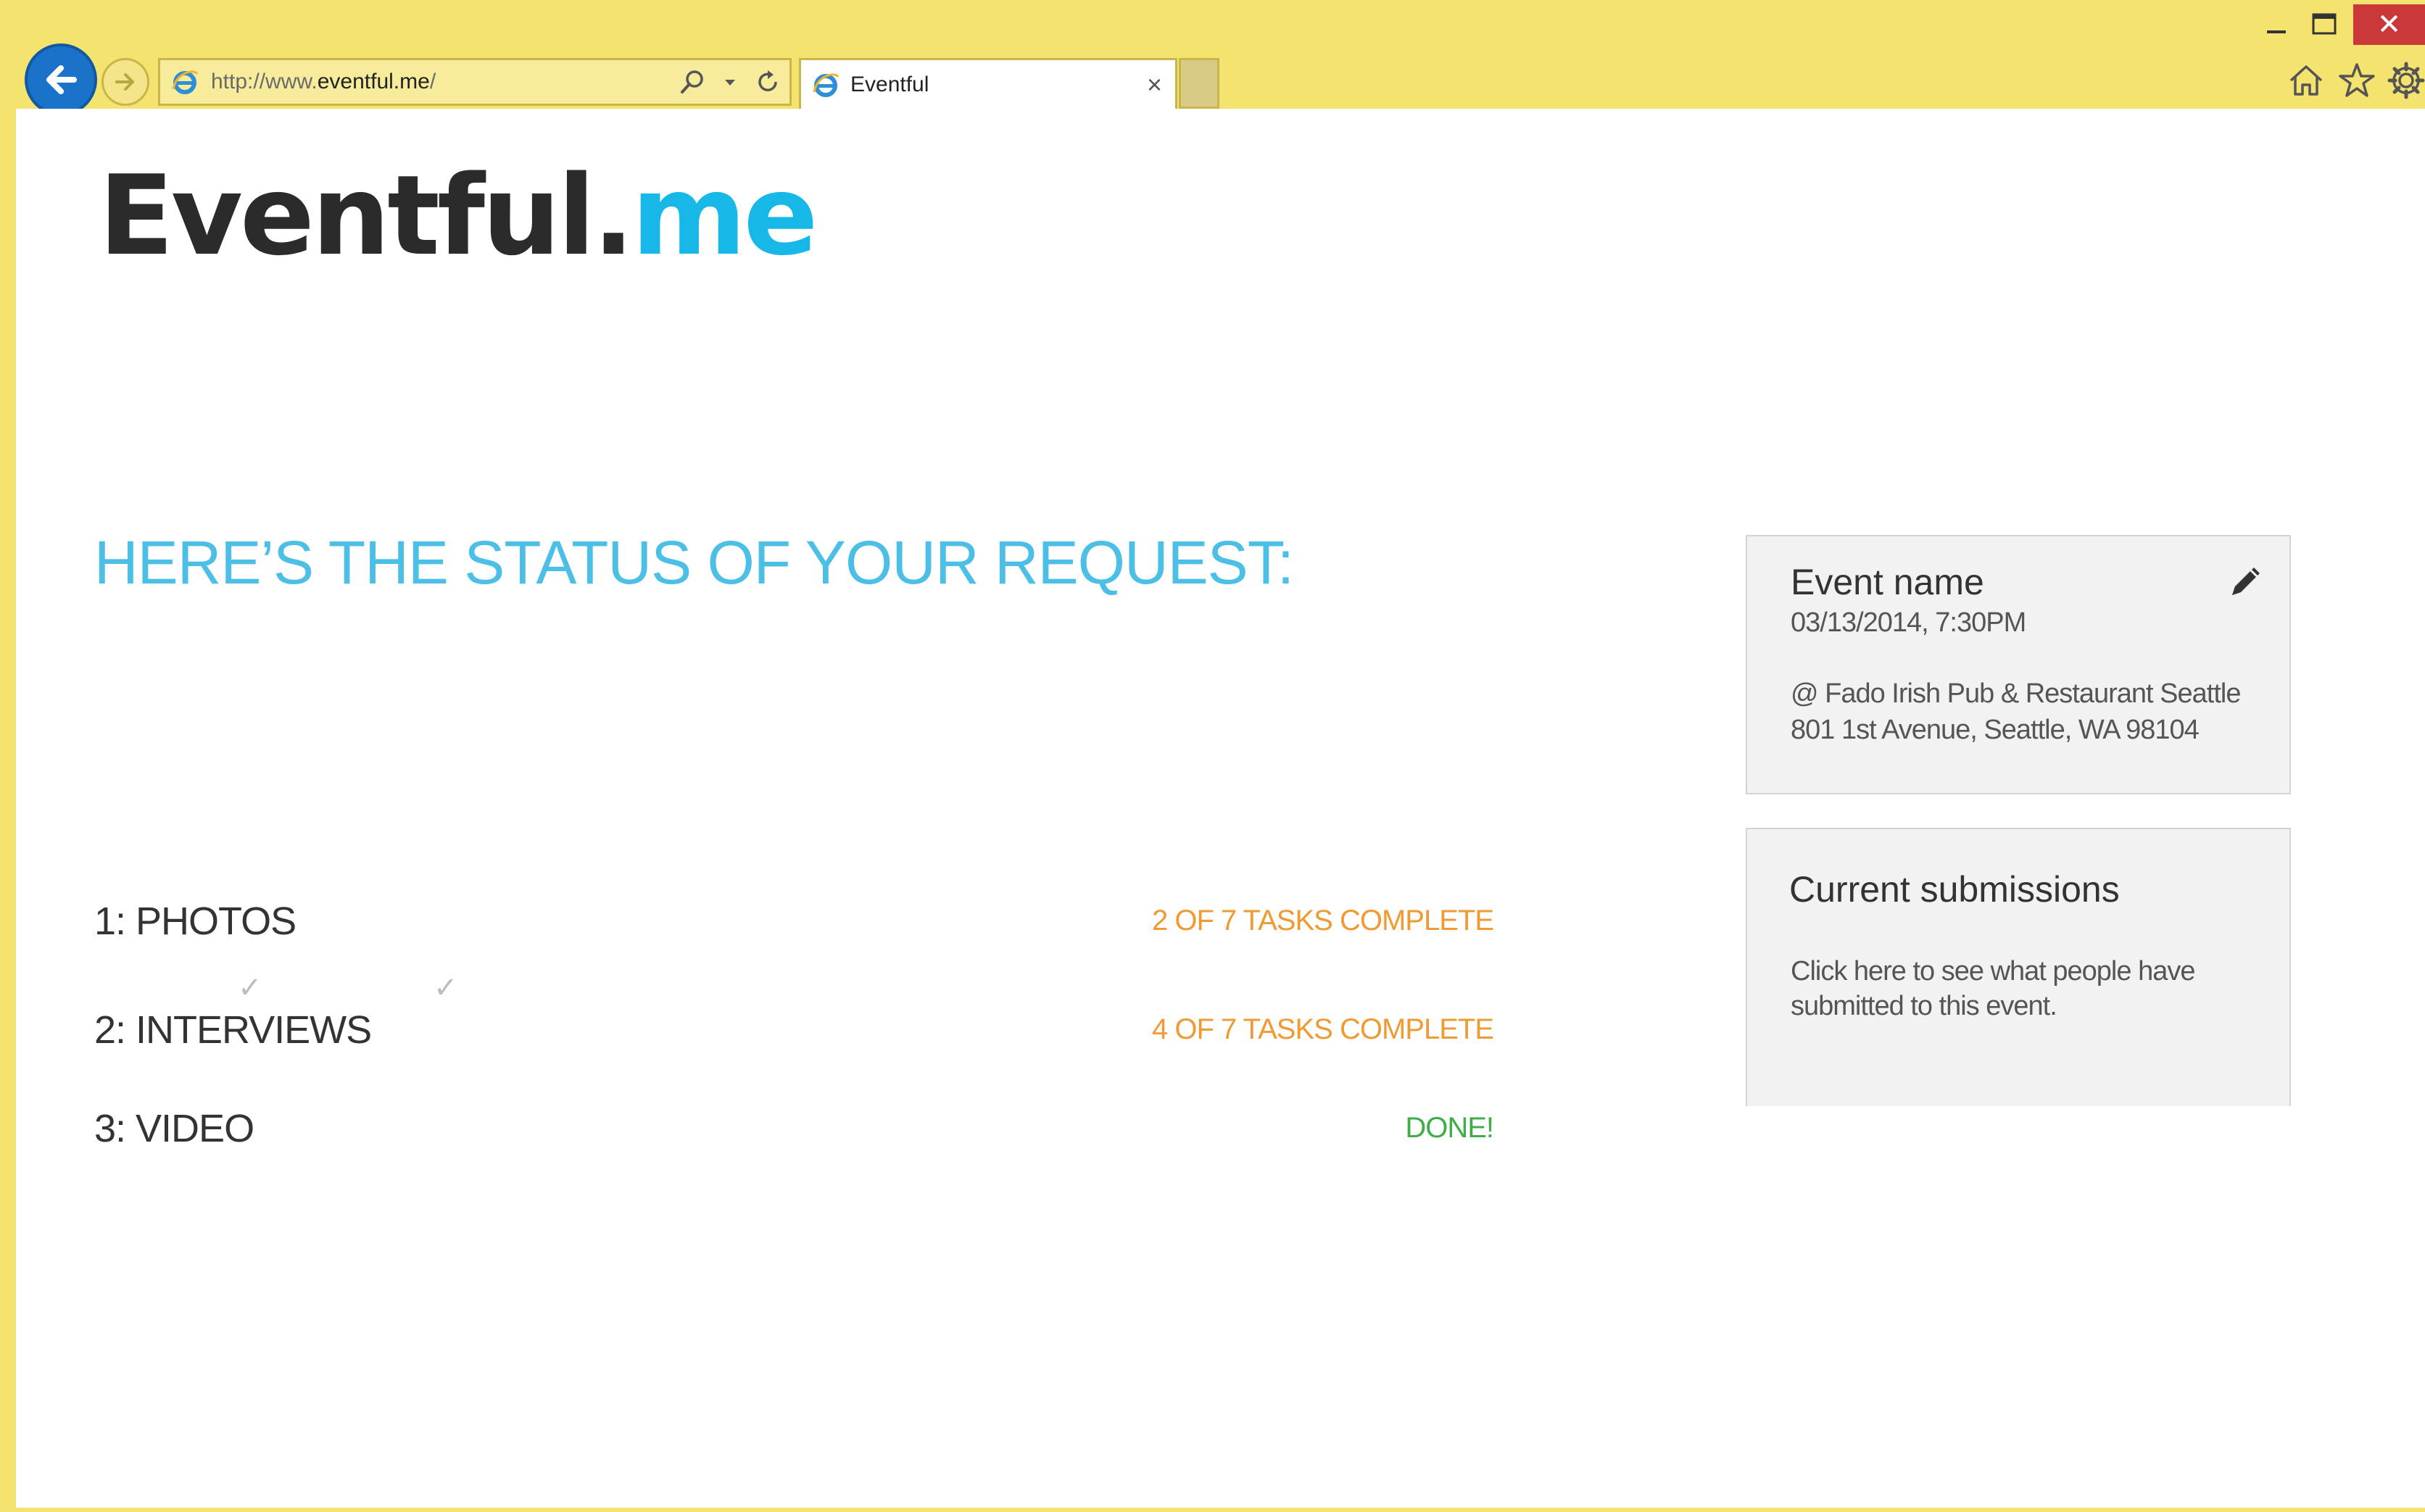 The image size is (2425, 1512). Describe the element at coordinates (1323, 1029) in the screenshot. I see `task-status: 4 OF 7 TASKS COMPLETE` at that location.